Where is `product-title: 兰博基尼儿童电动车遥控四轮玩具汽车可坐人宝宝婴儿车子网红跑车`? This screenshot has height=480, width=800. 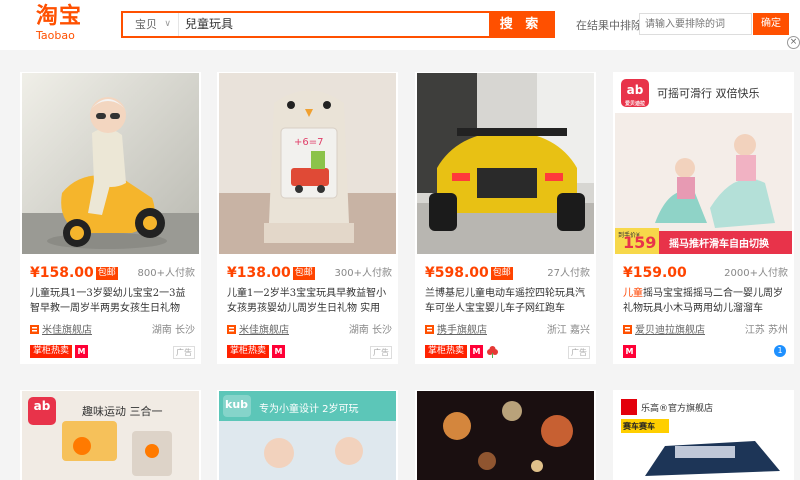 product-title: 兰博基尼儿童电动车遥控四轮玩具汽车可坐人宝宝婴儿车子网红跑车 is located at coordinates (507, 301).